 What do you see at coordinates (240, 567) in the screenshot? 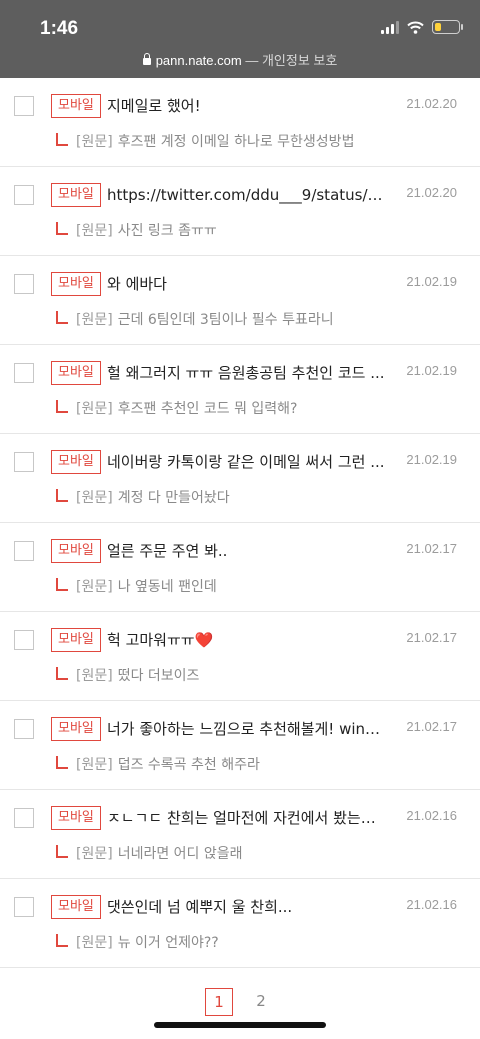
I see `list-item: 모바일 얼른 주문 주연 봐.. 21.02.17 [원문] 나 옆동네 팬인데` at bounding box center [240, 567].